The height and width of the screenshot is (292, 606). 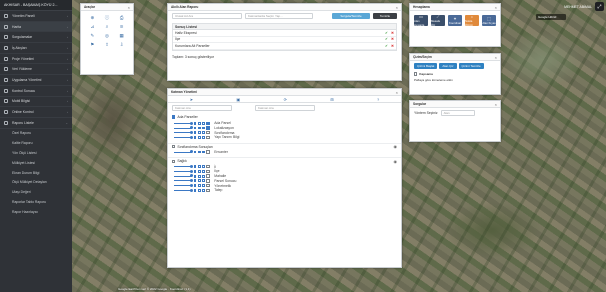 I want to click on sidebar-subitem: Ulaşı Değeri, so click(x=36, y=192).